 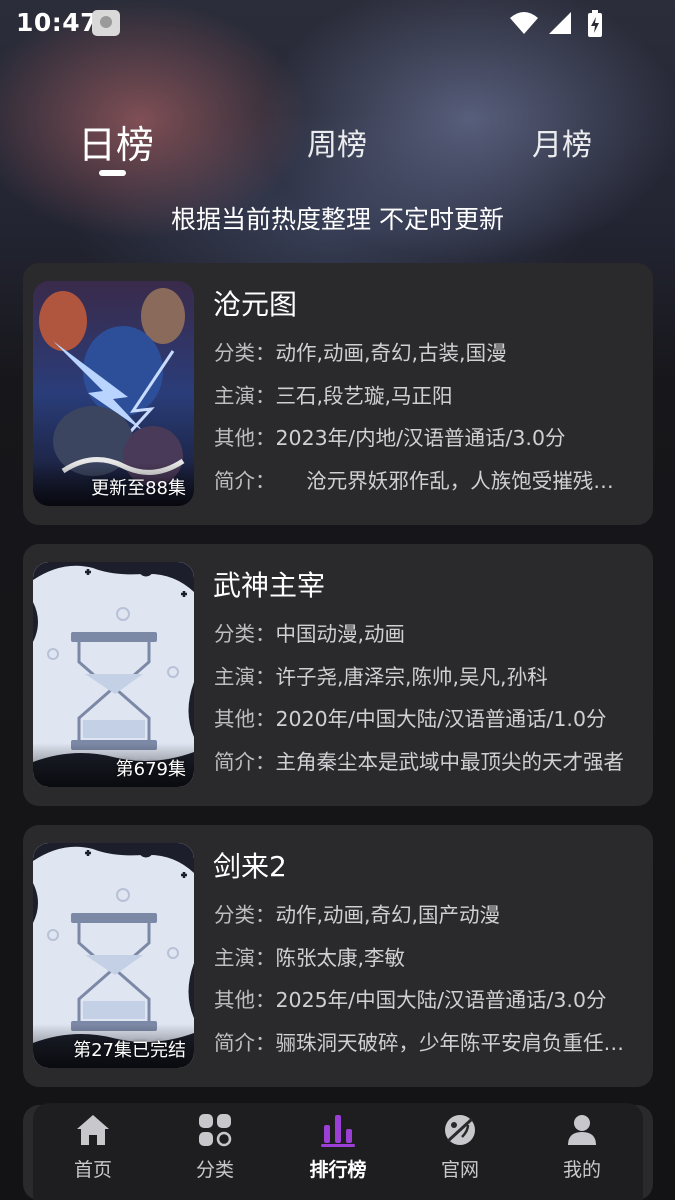 I want to click on wifi-icon, so click(x=524, y=23).